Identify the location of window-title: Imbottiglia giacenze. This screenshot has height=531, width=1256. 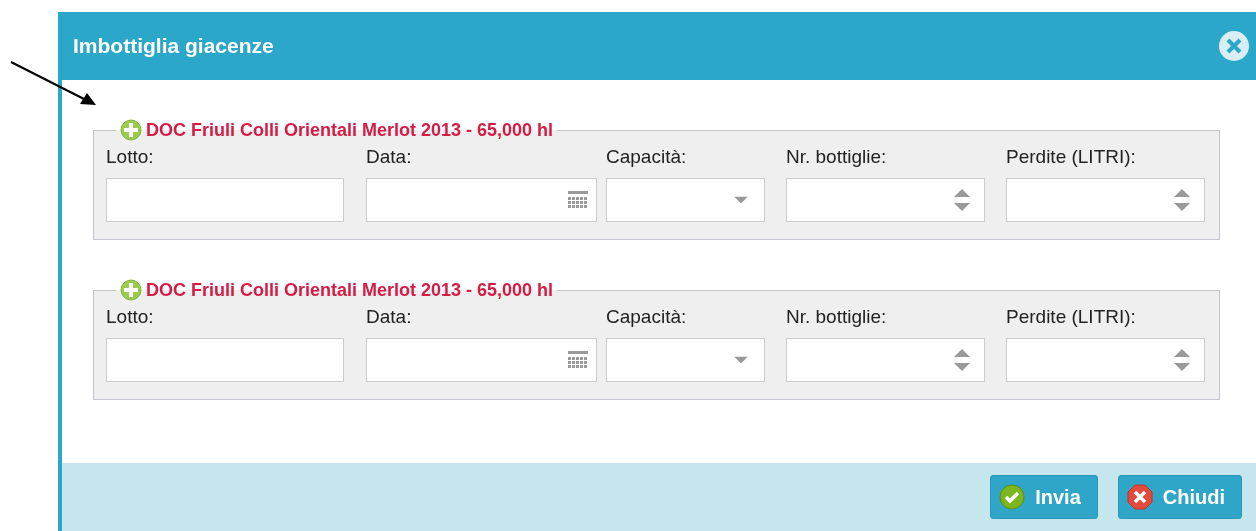
(173, 46).